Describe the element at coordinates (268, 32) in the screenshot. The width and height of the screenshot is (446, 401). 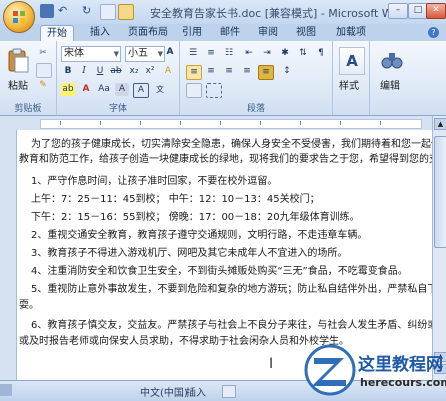
I see `tab-review: 审阅` at that location.